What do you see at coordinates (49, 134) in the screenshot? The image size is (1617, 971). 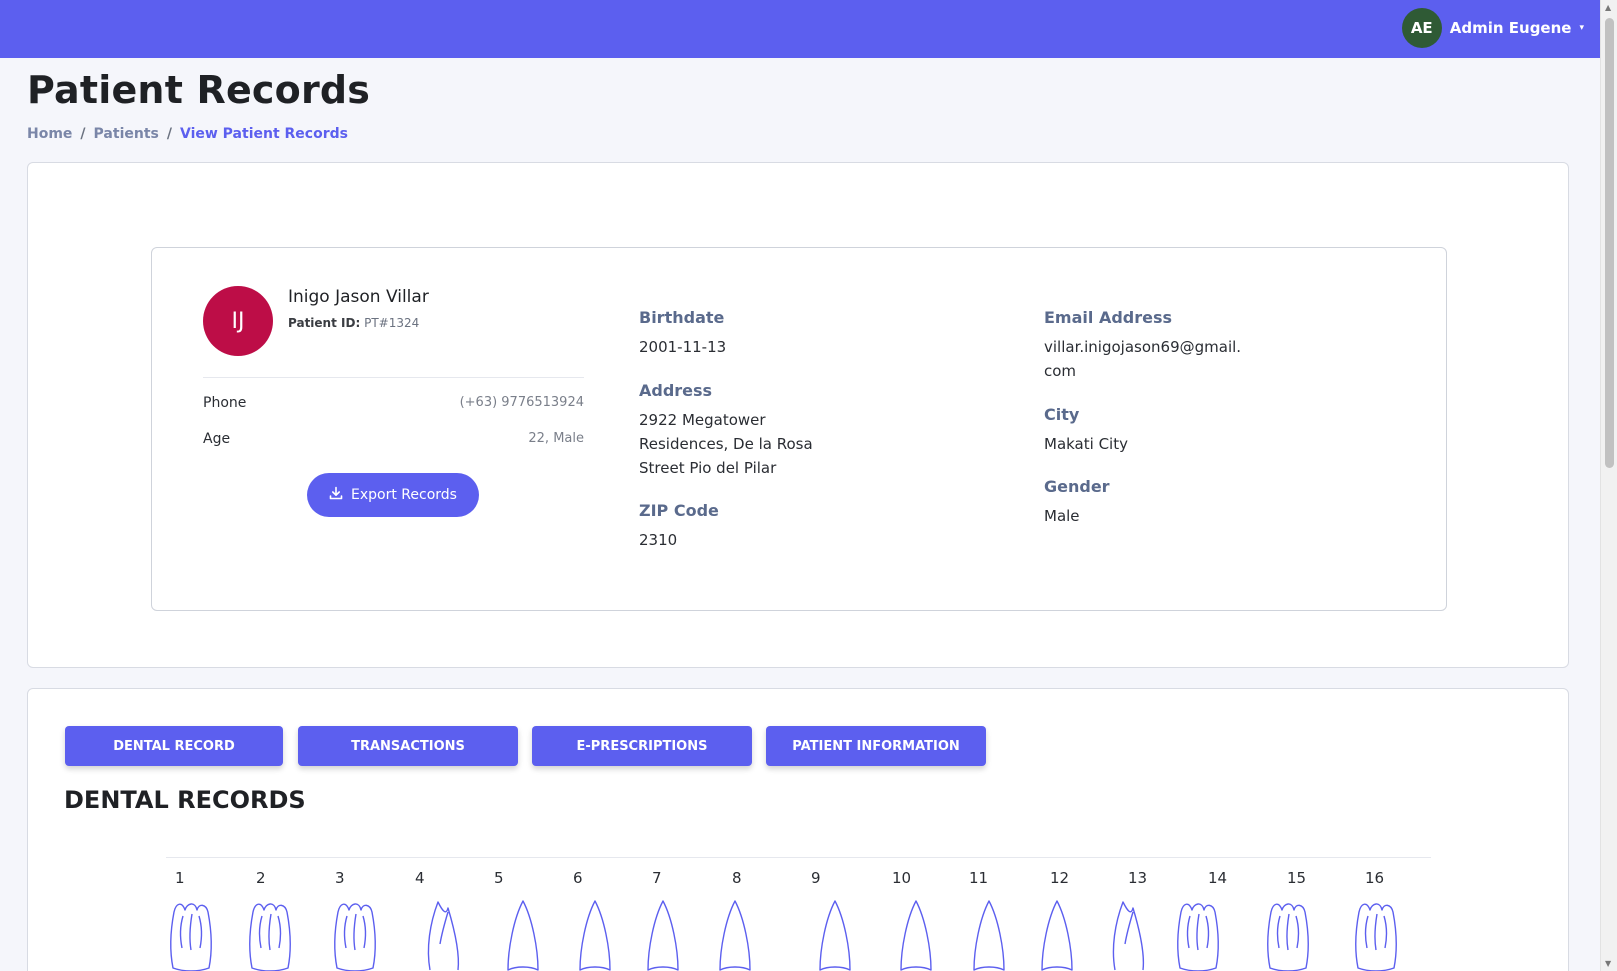 I see `breadcrumb-home: Home` at bounding box center [49, 134].